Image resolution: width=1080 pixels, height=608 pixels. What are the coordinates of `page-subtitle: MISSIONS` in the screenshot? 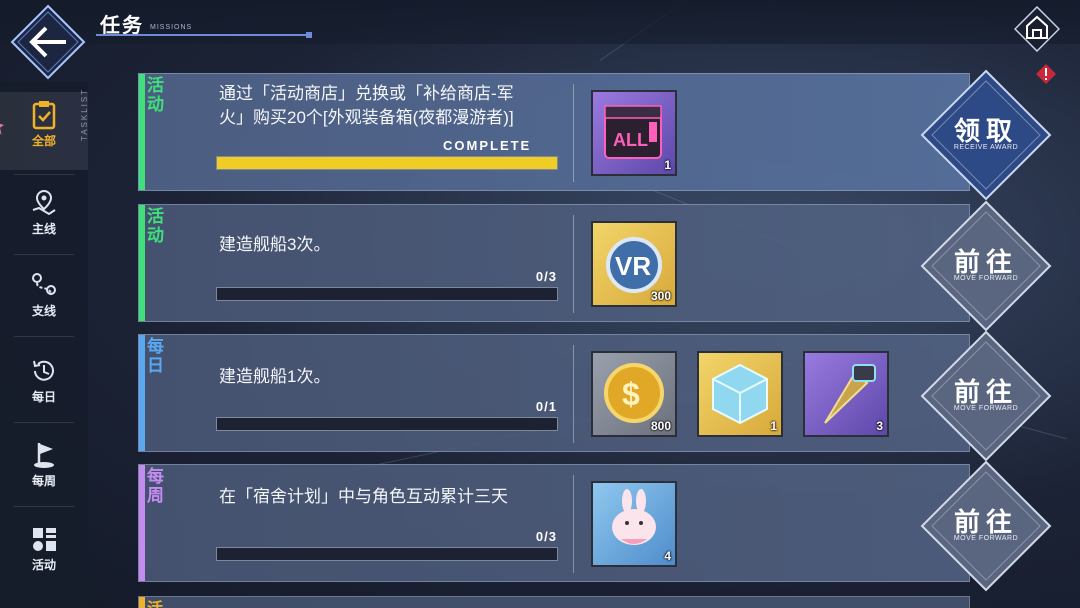 It's located at (171, 27).